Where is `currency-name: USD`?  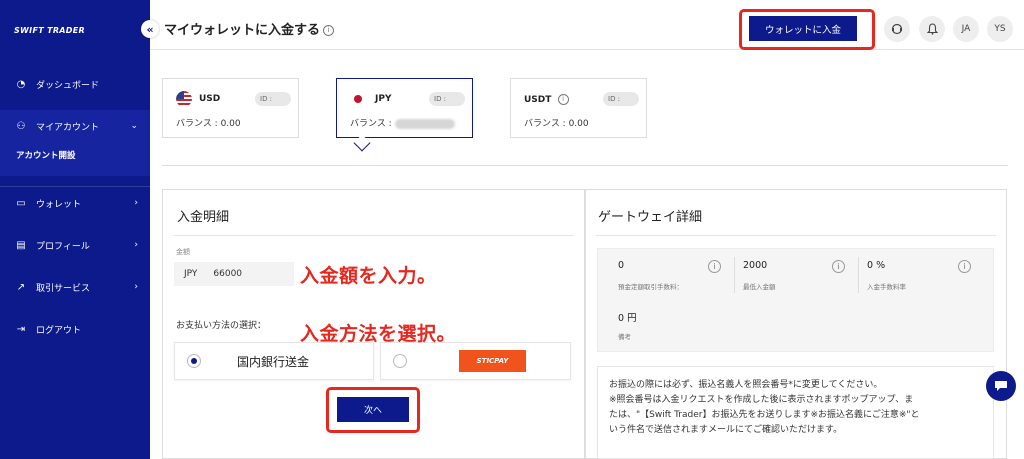 currency-name: USD is located at coordinates (210, 99).